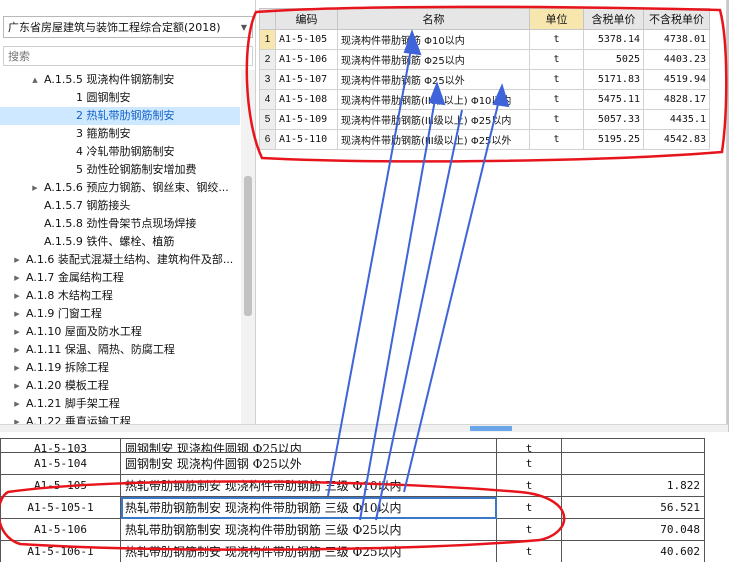 This screenshot has width=746, height=562. I want to click on sheet-code-cell: A1-5-103, so click(60, 445).